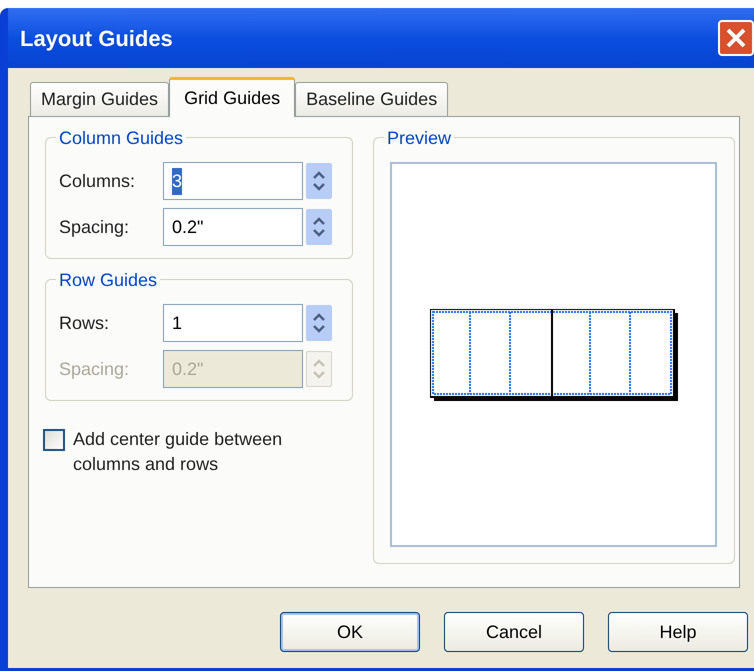 The height and width of the screenshot is (671, 754). I want to click on dialog-button: OK, so click(350, 632).